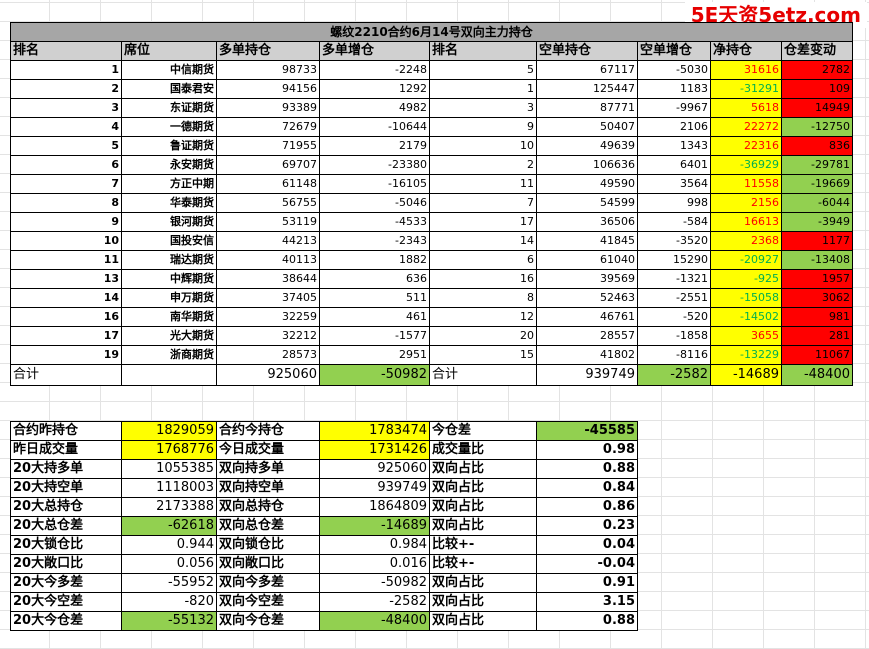 The image size is (869, 649). What do you see at coordinates (587, 545) in the screenshot?
I see `summary-value-cell: 0.04` at bounding box center [587, 545].